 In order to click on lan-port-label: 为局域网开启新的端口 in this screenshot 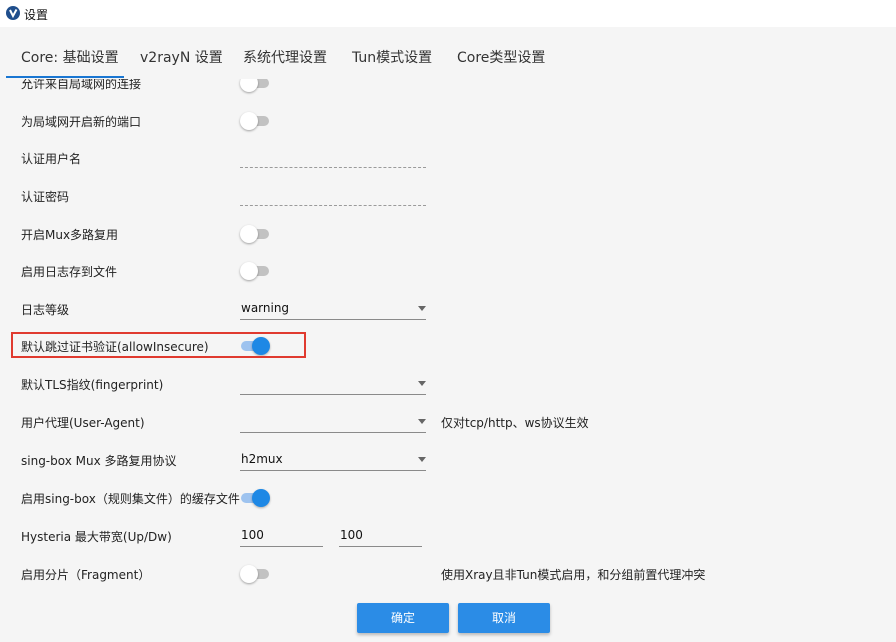, I will do `click(81, 122)`.